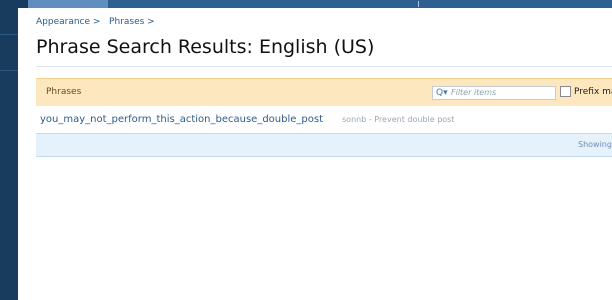 The image size is (612, 300). I want to click on tab-separator, so click(418, 4).